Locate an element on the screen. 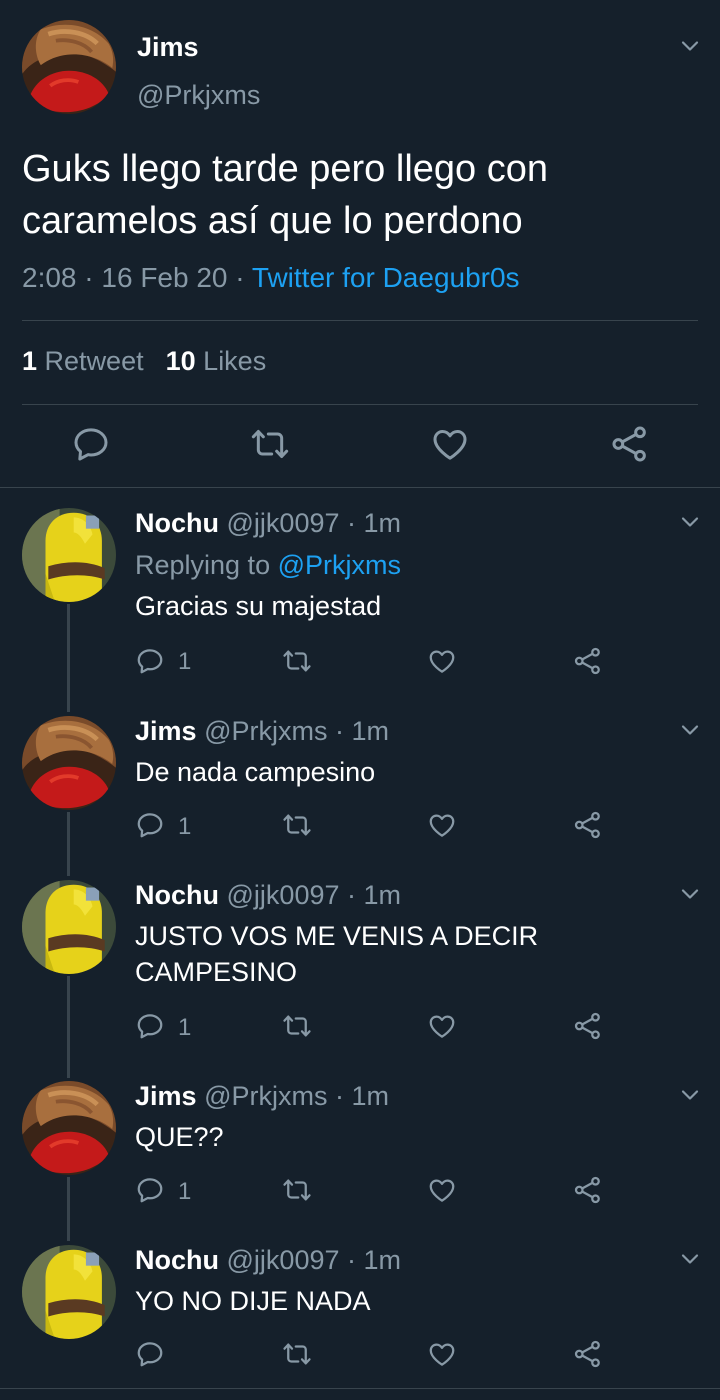  tweet-meta: 2:08 · 16 Feb 20 · Twitter for Daegubr0s is located at coordinates (271, 278).